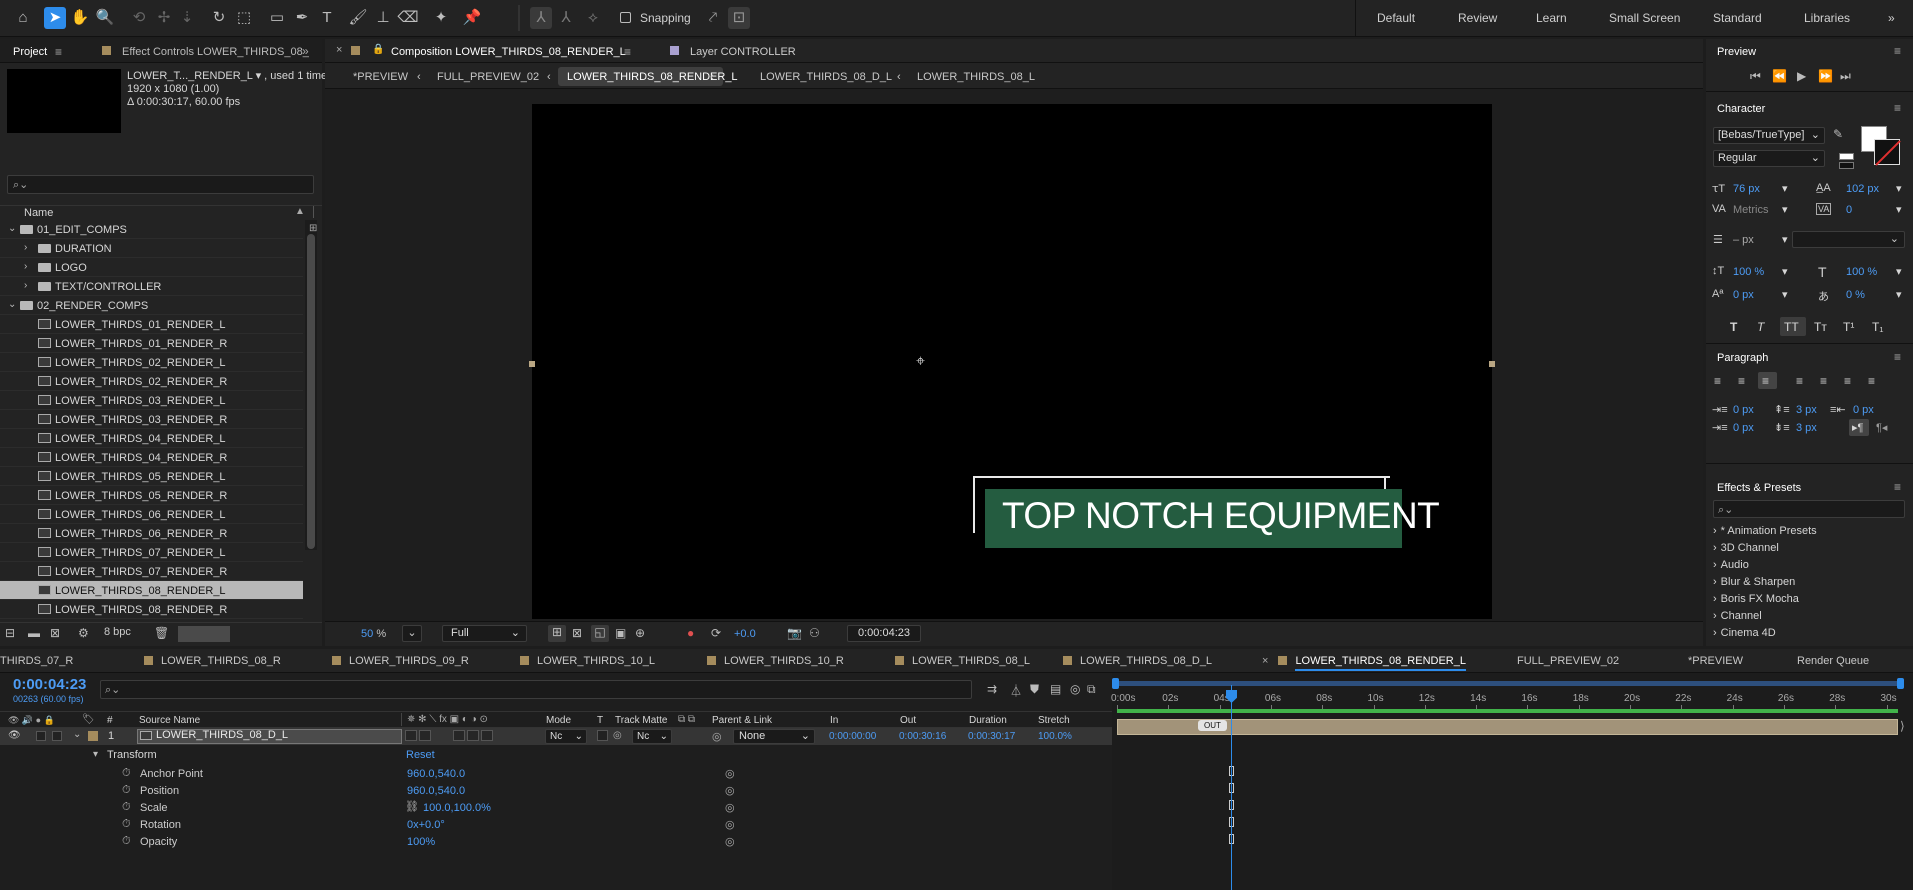  What do you see at coordinates (400, 661) in the screenshot?
I see `timeline-tab: LOWER_THIRDS_09_R` at bounding box center [400, 661].